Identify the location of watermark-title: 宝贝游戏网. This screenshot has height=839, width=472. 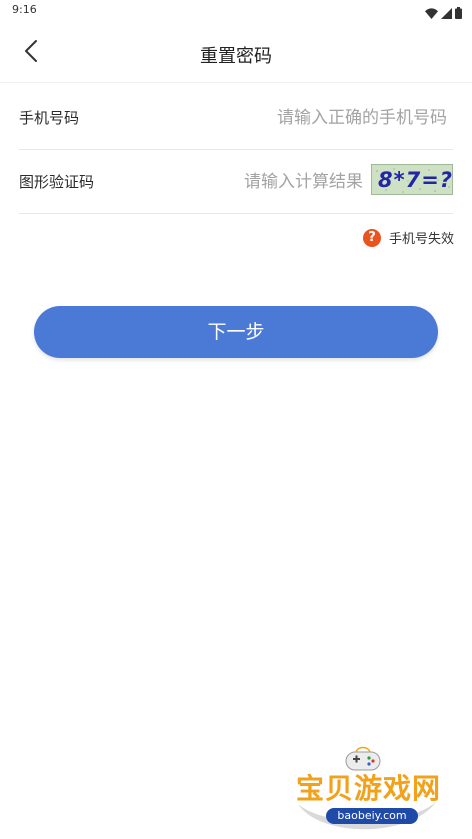
(369, 788).